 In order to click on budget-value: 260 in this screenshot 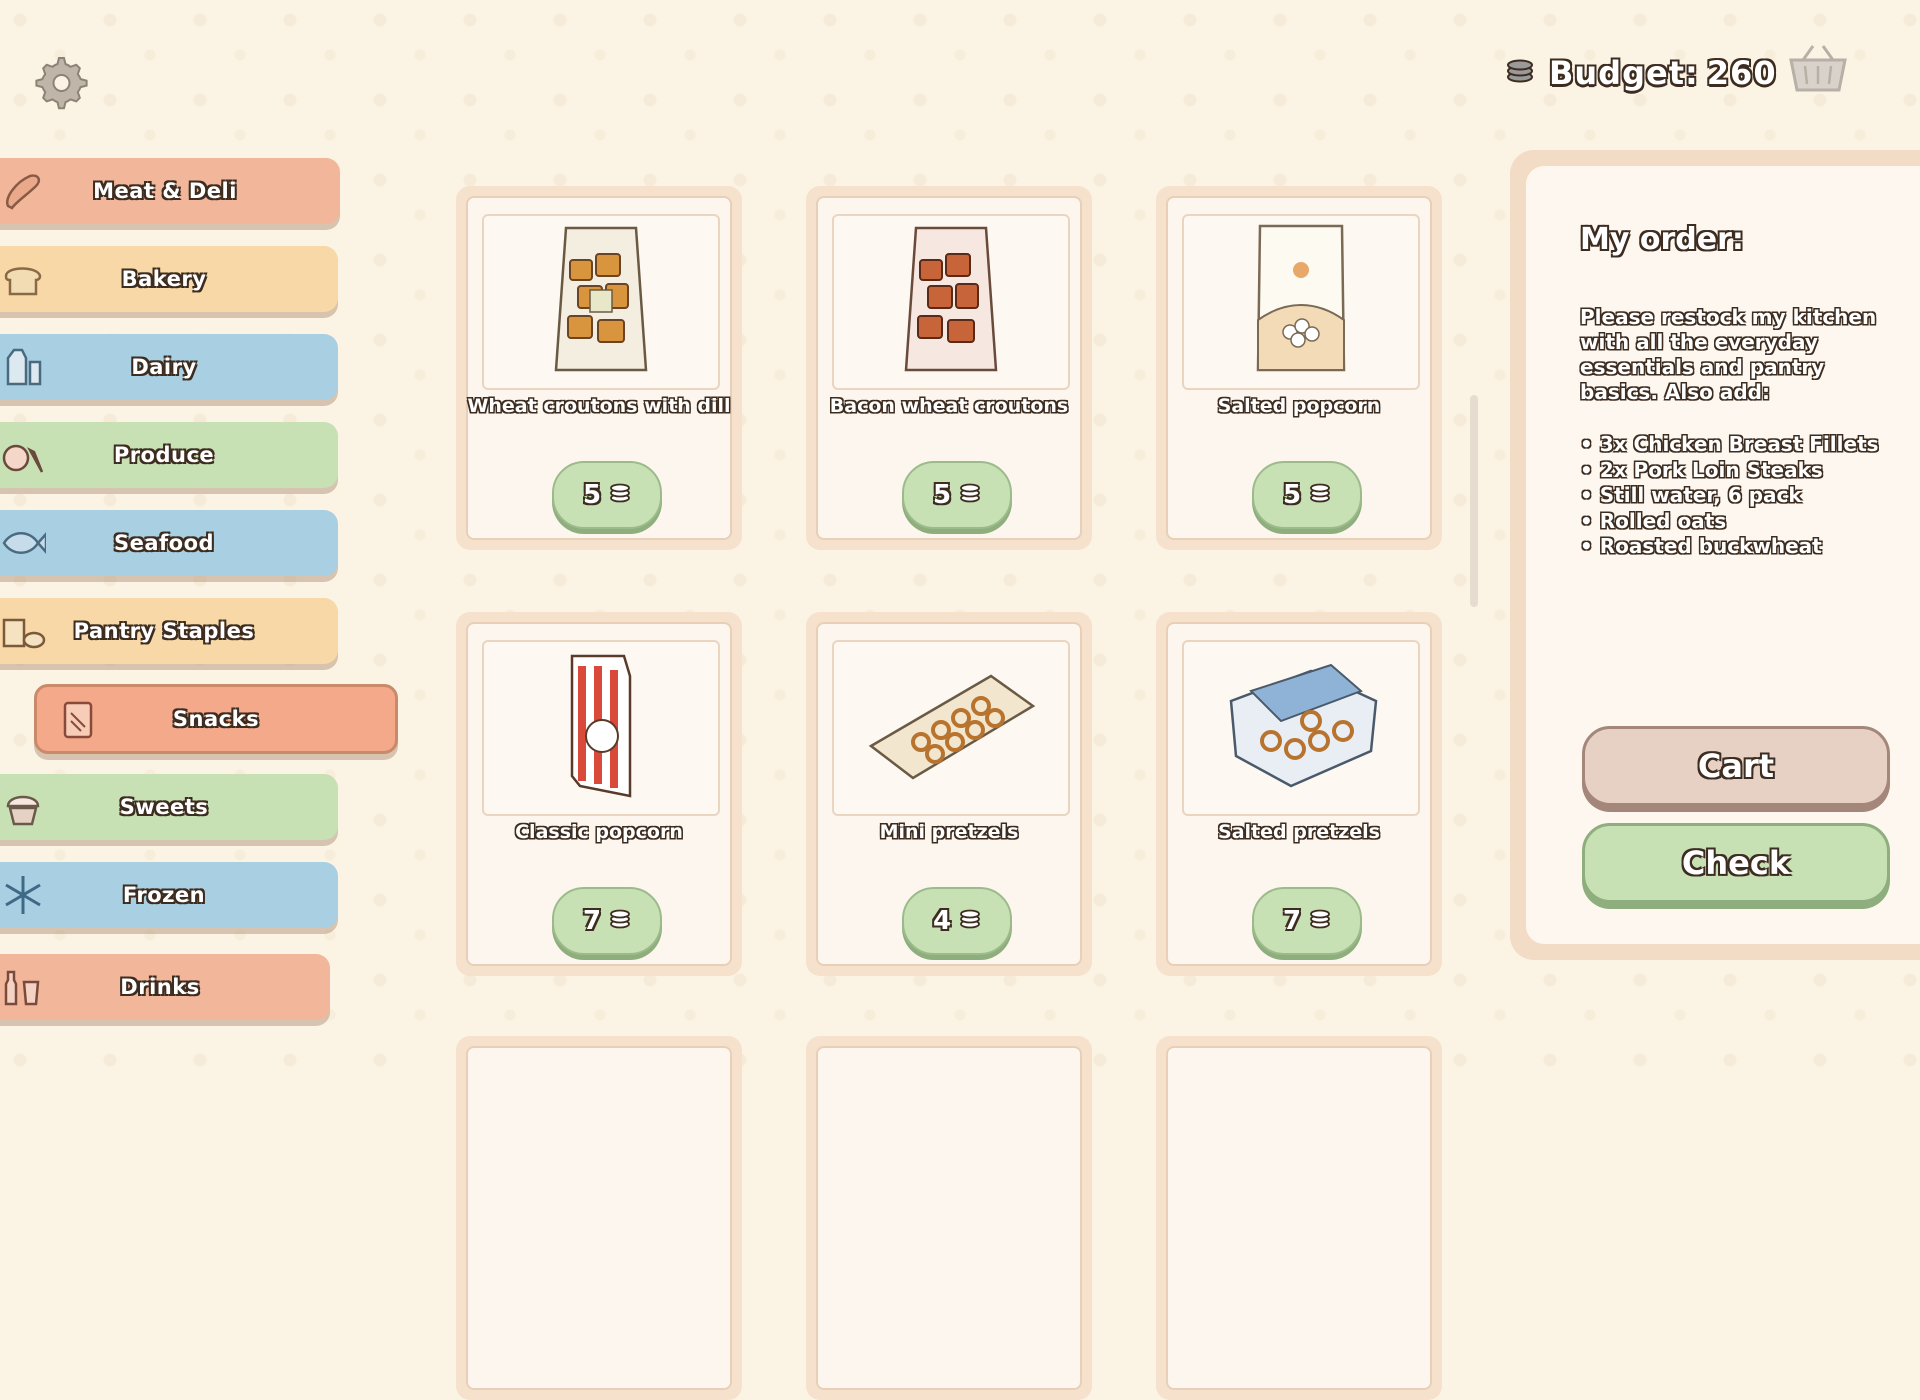, I will do `click(1741, 73)`.